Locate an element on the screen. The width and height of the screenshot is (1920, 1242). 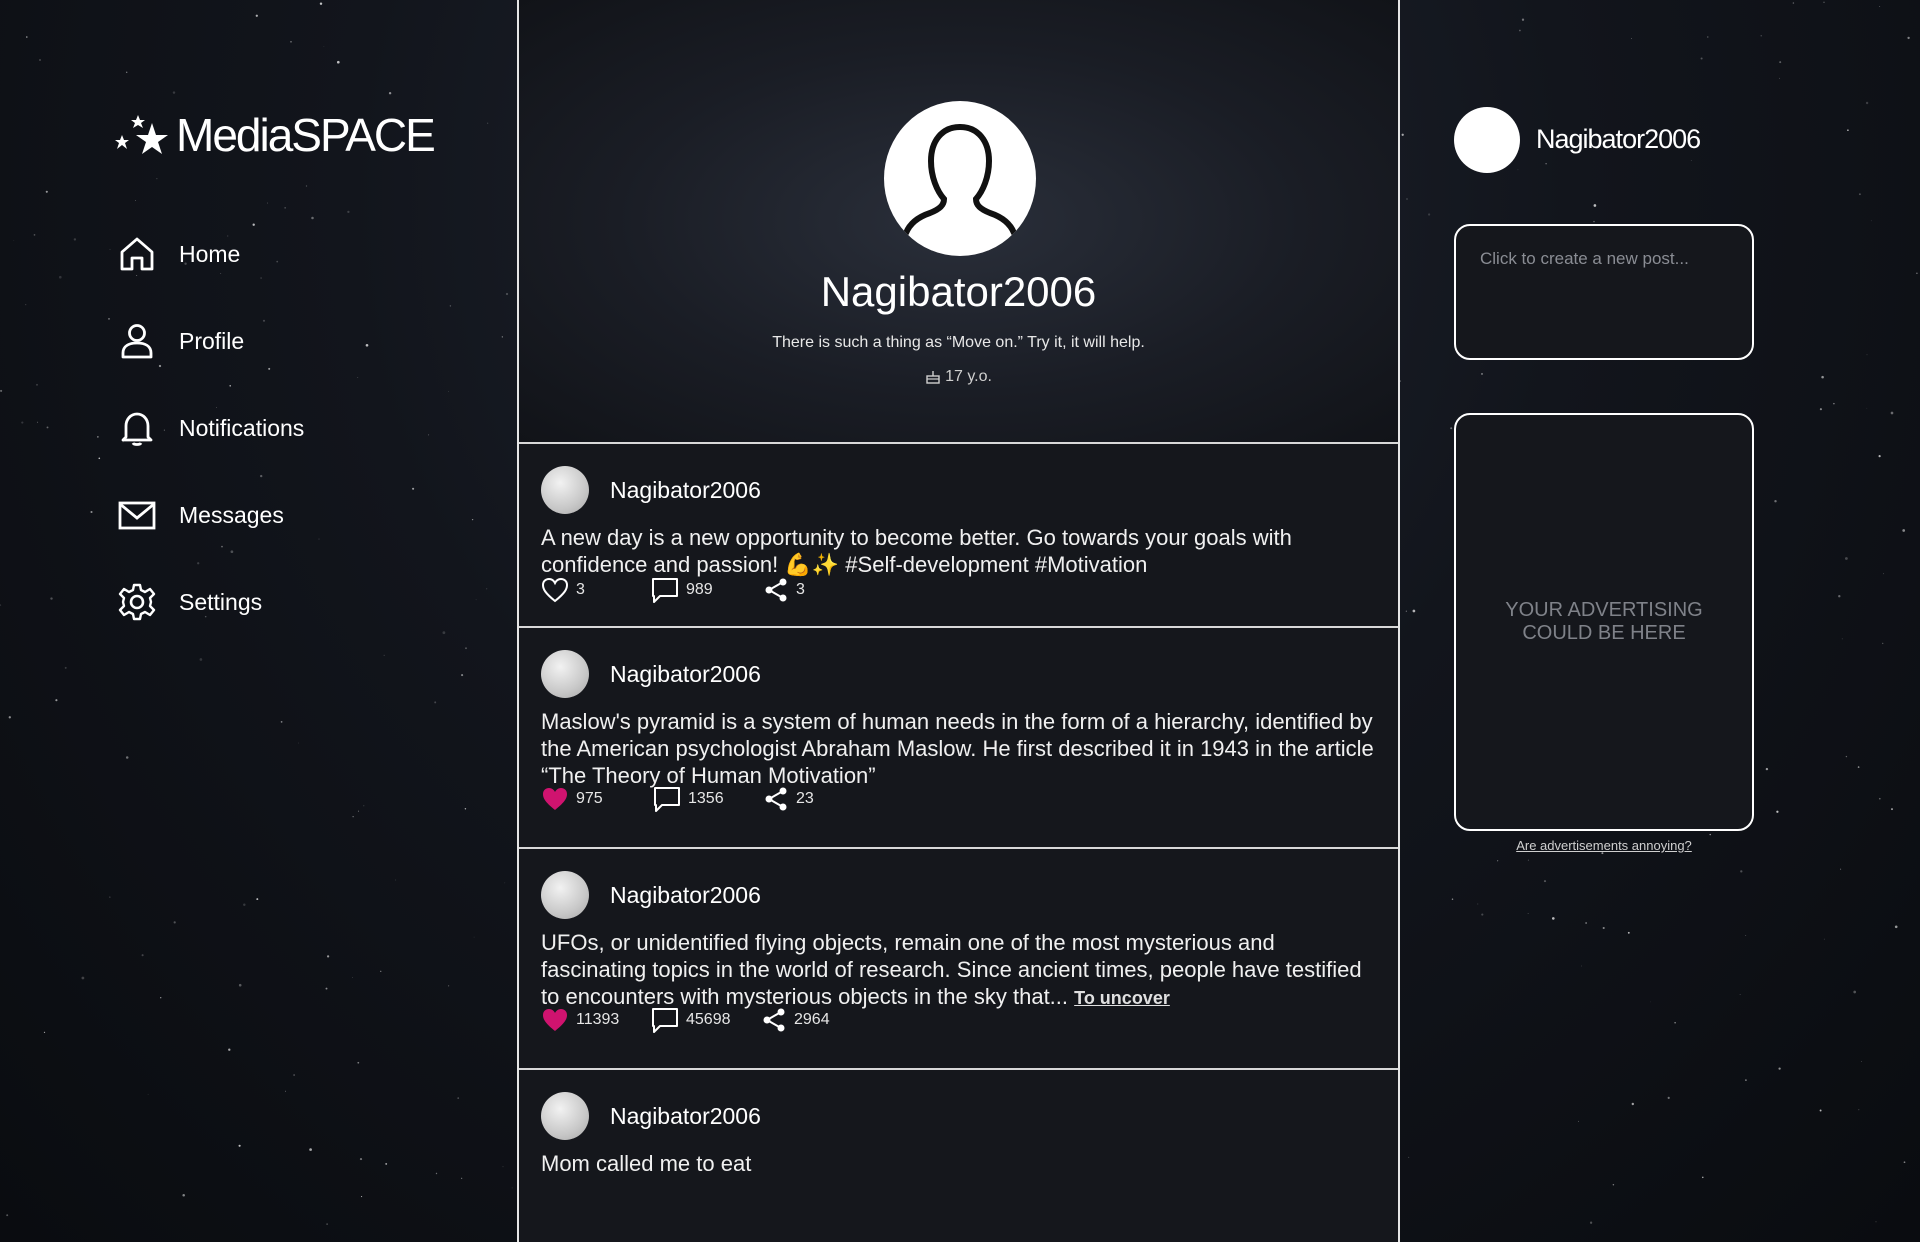
profile-avatar is located at coordinates (960, 178).